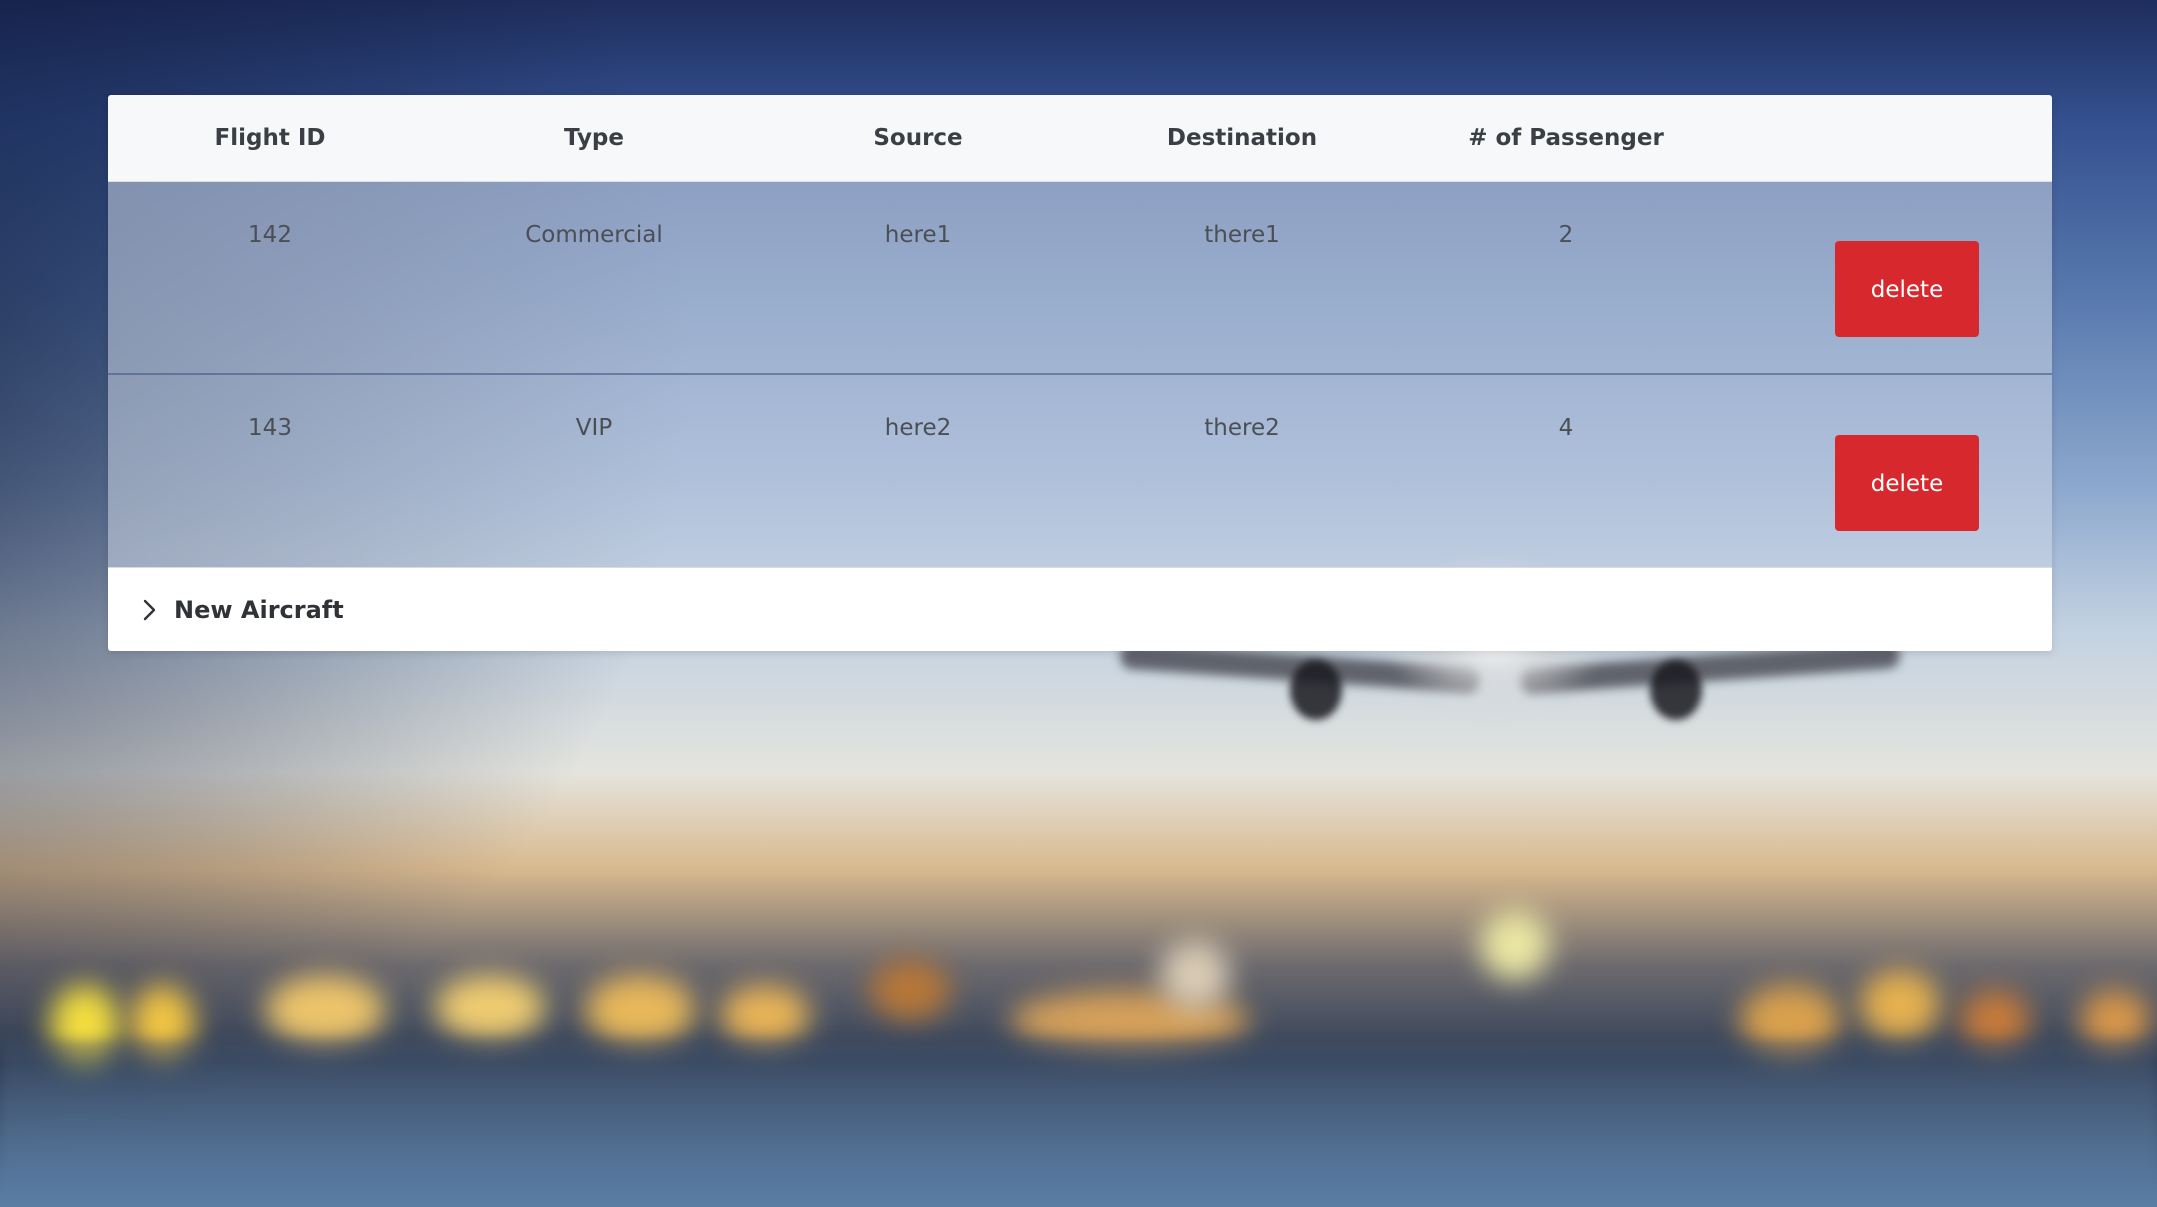 This screenshot has height=1207, width=2157. What do you see at coordinates (1080, 470) in the screenshot?
I see `table-row: 143 VIP here2 there2 4 delete` at bounding box center [1080, 470].